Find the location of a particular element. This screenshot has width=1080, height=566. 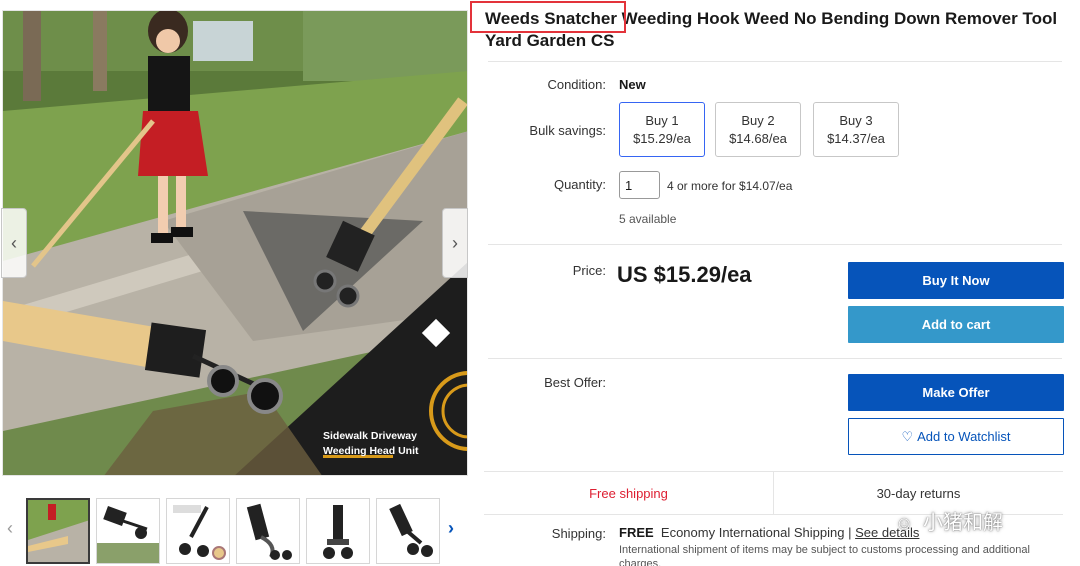

thumbnail-strip: ‹ › is located at coordinates (235, 531).